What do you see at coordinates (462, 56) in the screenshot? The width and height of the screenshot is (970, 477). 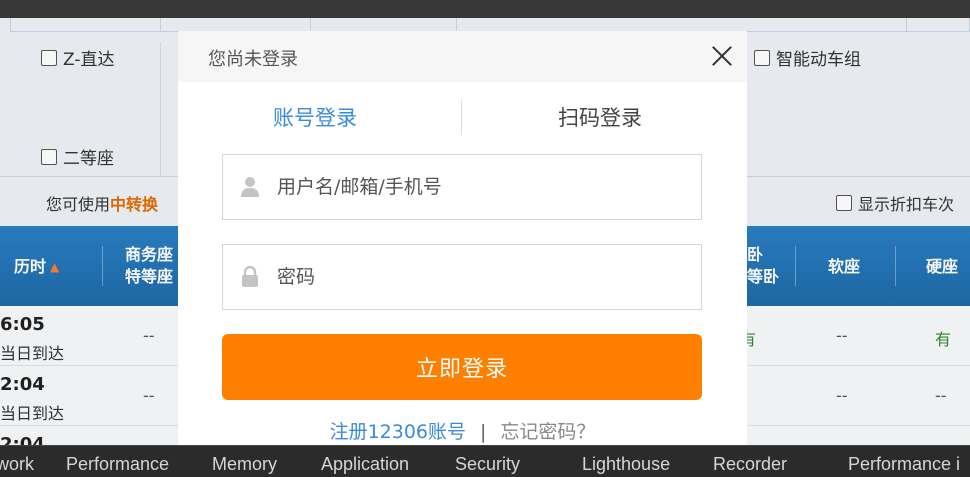 I see `modal-header: 您尚未登录` at bounding box center [462, 56].